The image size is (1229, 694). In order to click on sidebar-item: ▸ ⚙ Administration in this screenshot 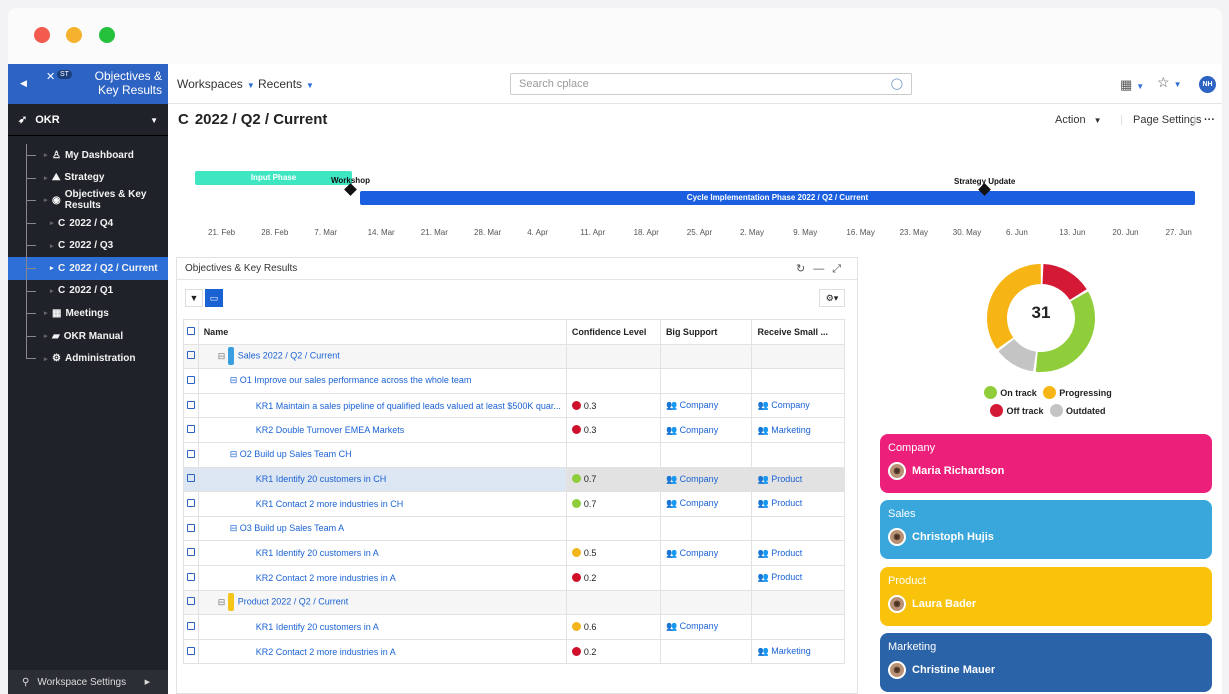, I will do `click(88, 358)`.